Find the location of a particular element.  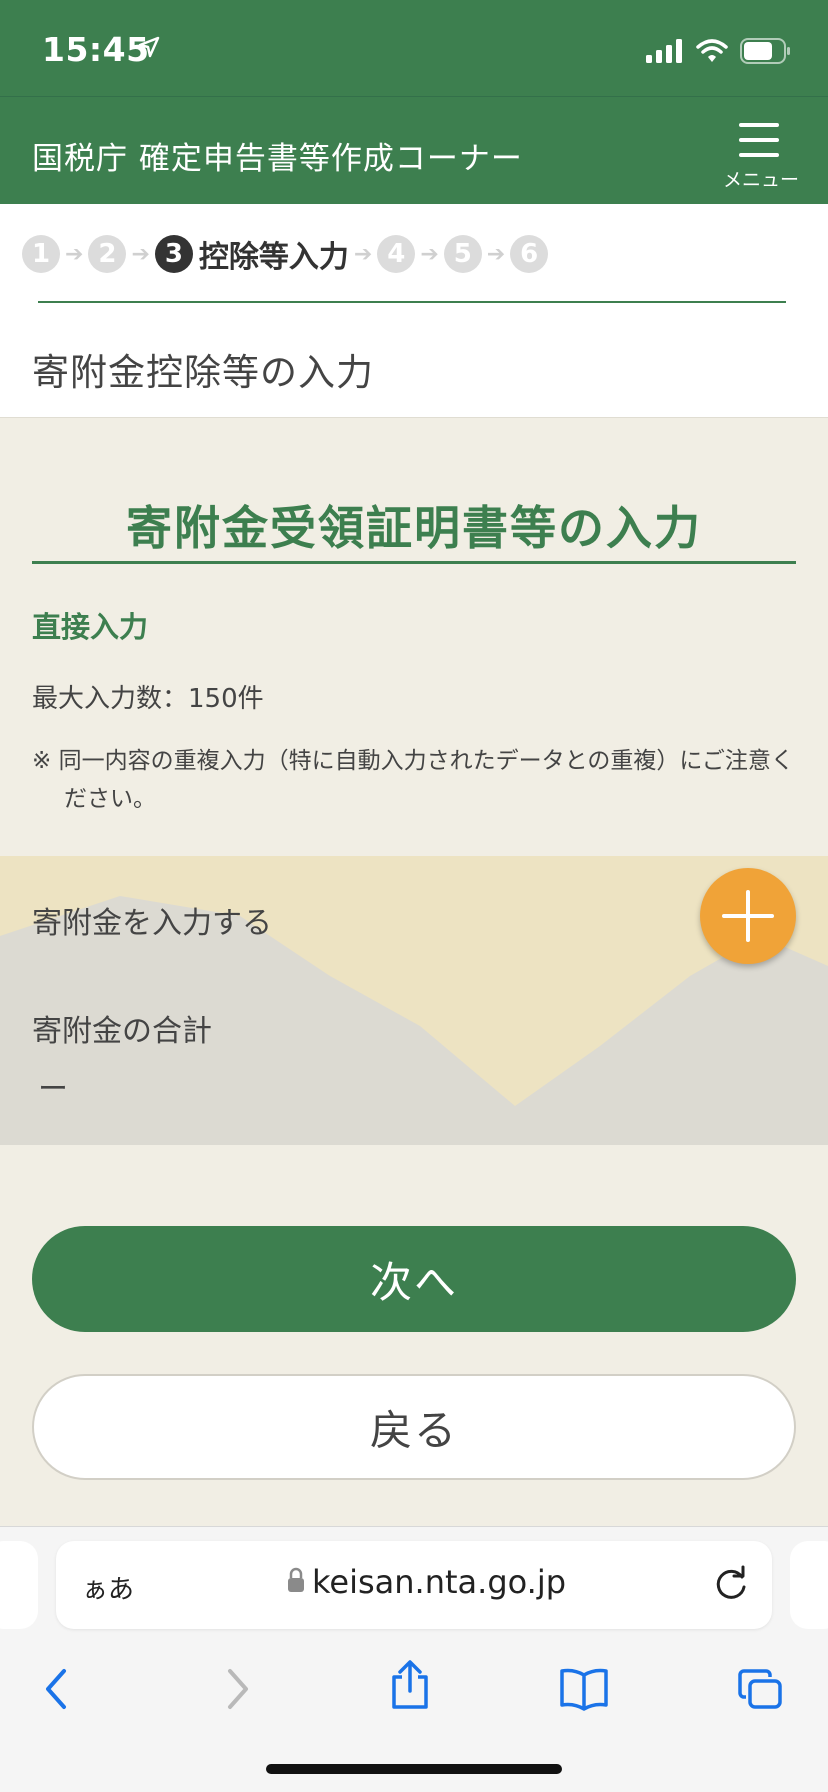

max-count-label: 最大入力数：150件 is located at coordinates (148, 699).